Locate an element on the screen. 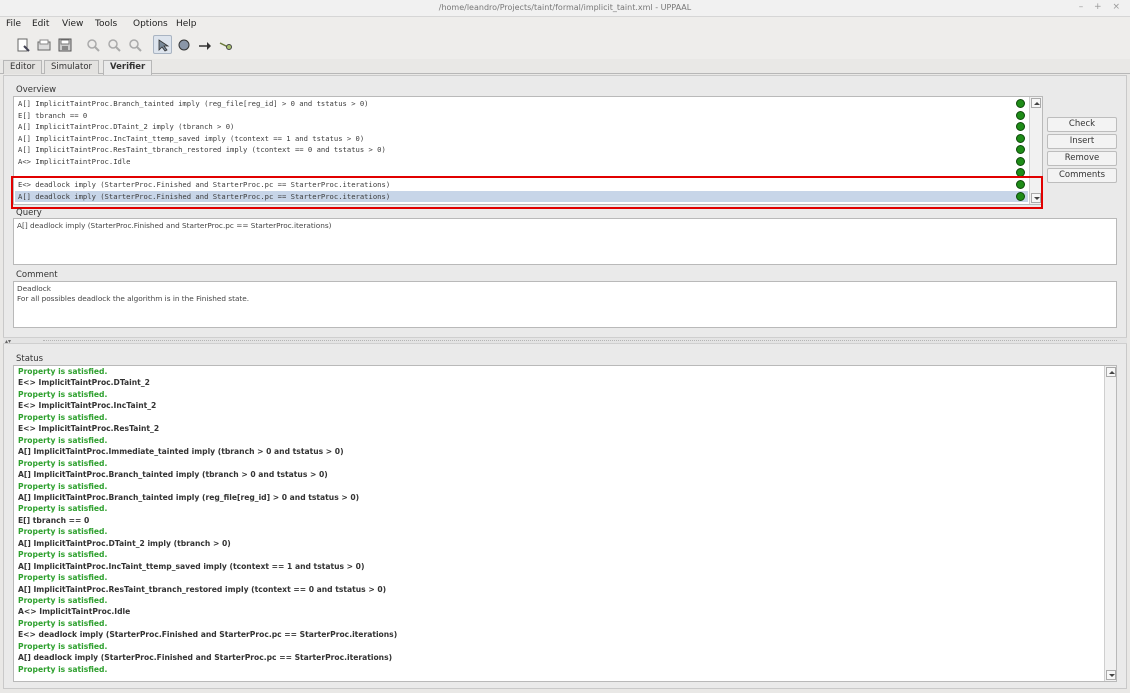 The image size is (1130, 693). query-list-scrollbar is located at coordinates (1035, 150).